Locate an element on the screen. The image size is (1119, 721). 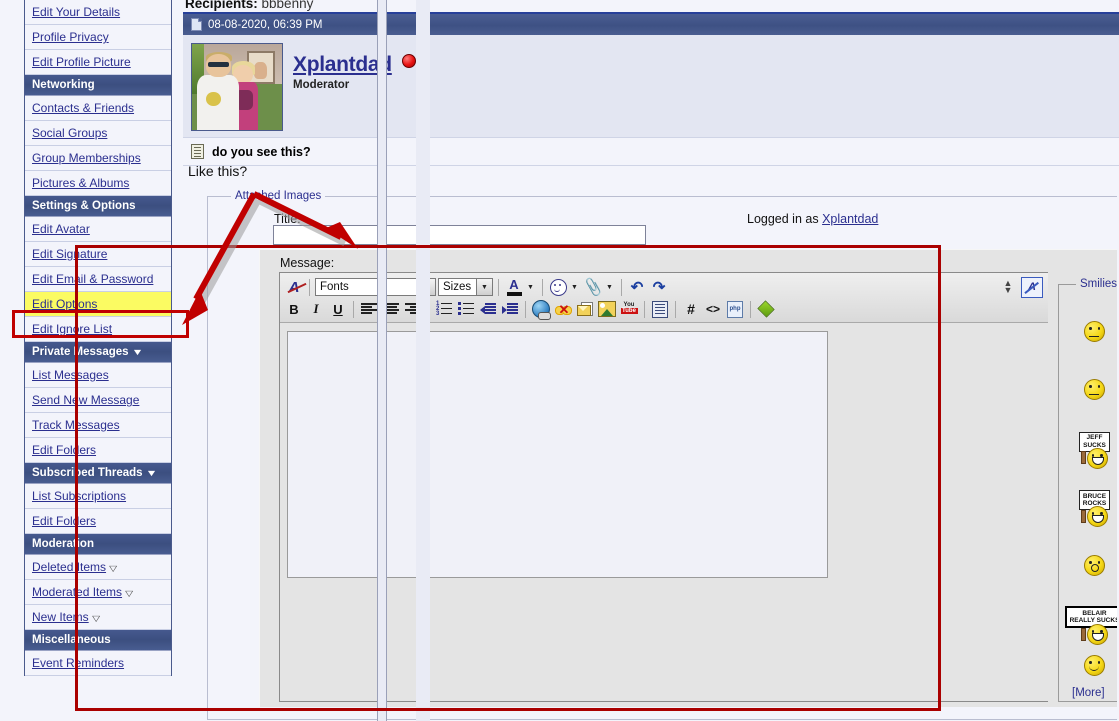
sidebar-item-label: Event Reminders is located at coordinates (78, 663).